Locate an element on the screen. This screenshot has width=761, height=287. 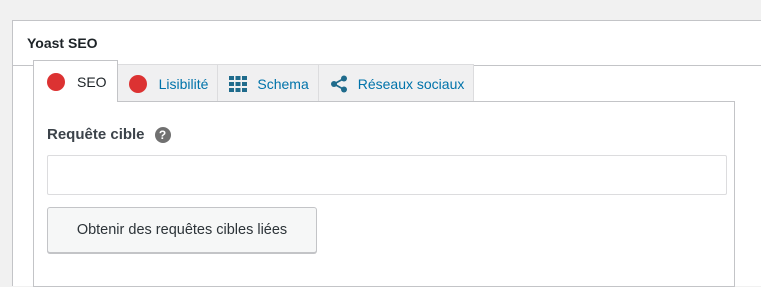
get-related-keyphrases-button: Obtenir des requêtes cibles liées is located at coordinates (182, 230).